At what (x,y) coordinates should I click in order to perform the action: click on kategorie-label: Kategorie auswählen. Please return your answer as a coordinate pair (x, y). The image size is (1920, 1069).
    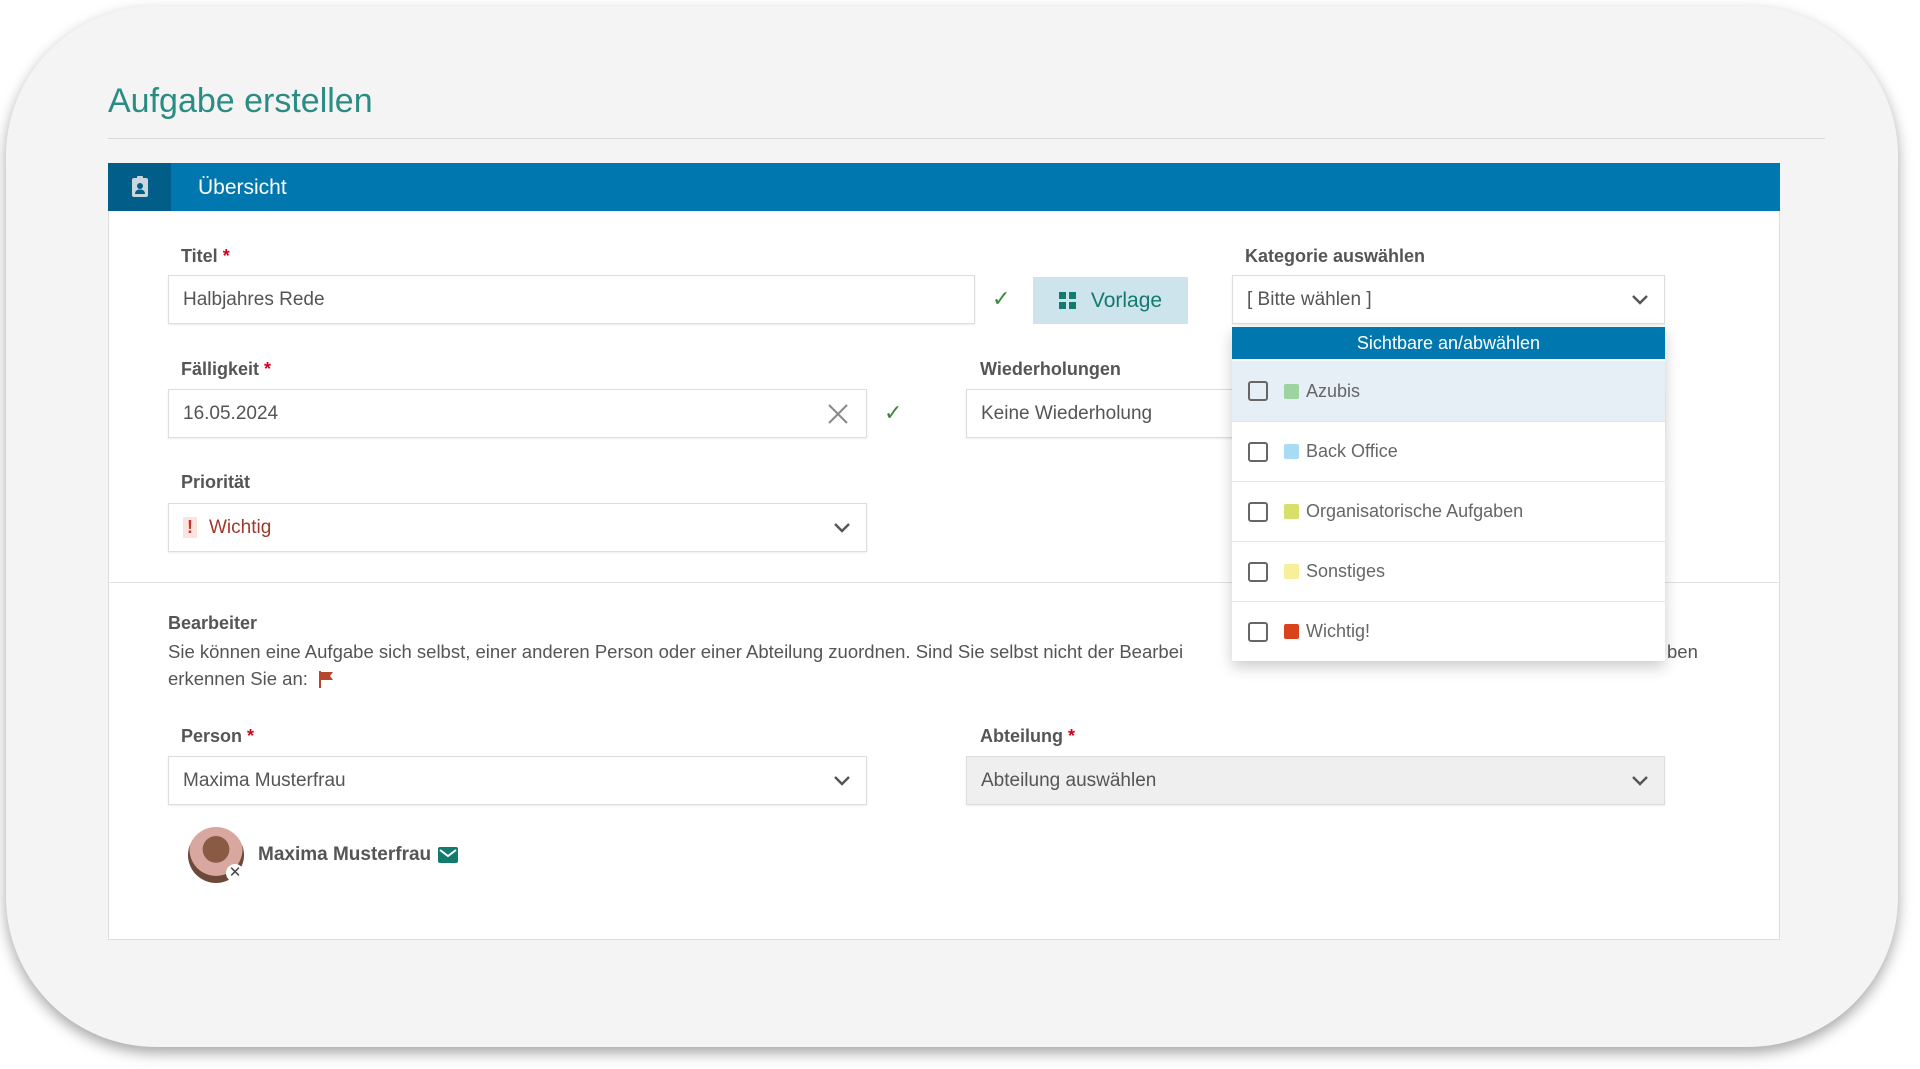
    Looking at the image, I should click on (1335, 256).